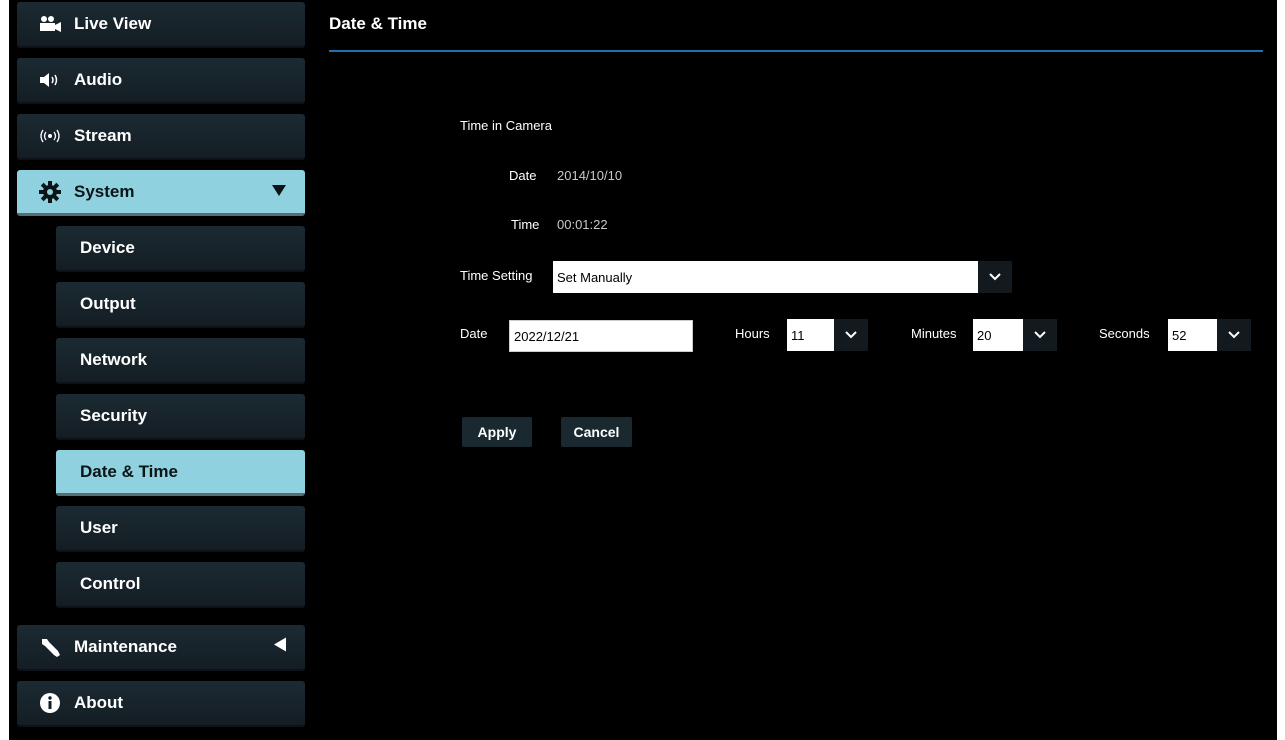 The image size is (1285, 740). I want to click on apply-button: Apply, so click(497, 432).